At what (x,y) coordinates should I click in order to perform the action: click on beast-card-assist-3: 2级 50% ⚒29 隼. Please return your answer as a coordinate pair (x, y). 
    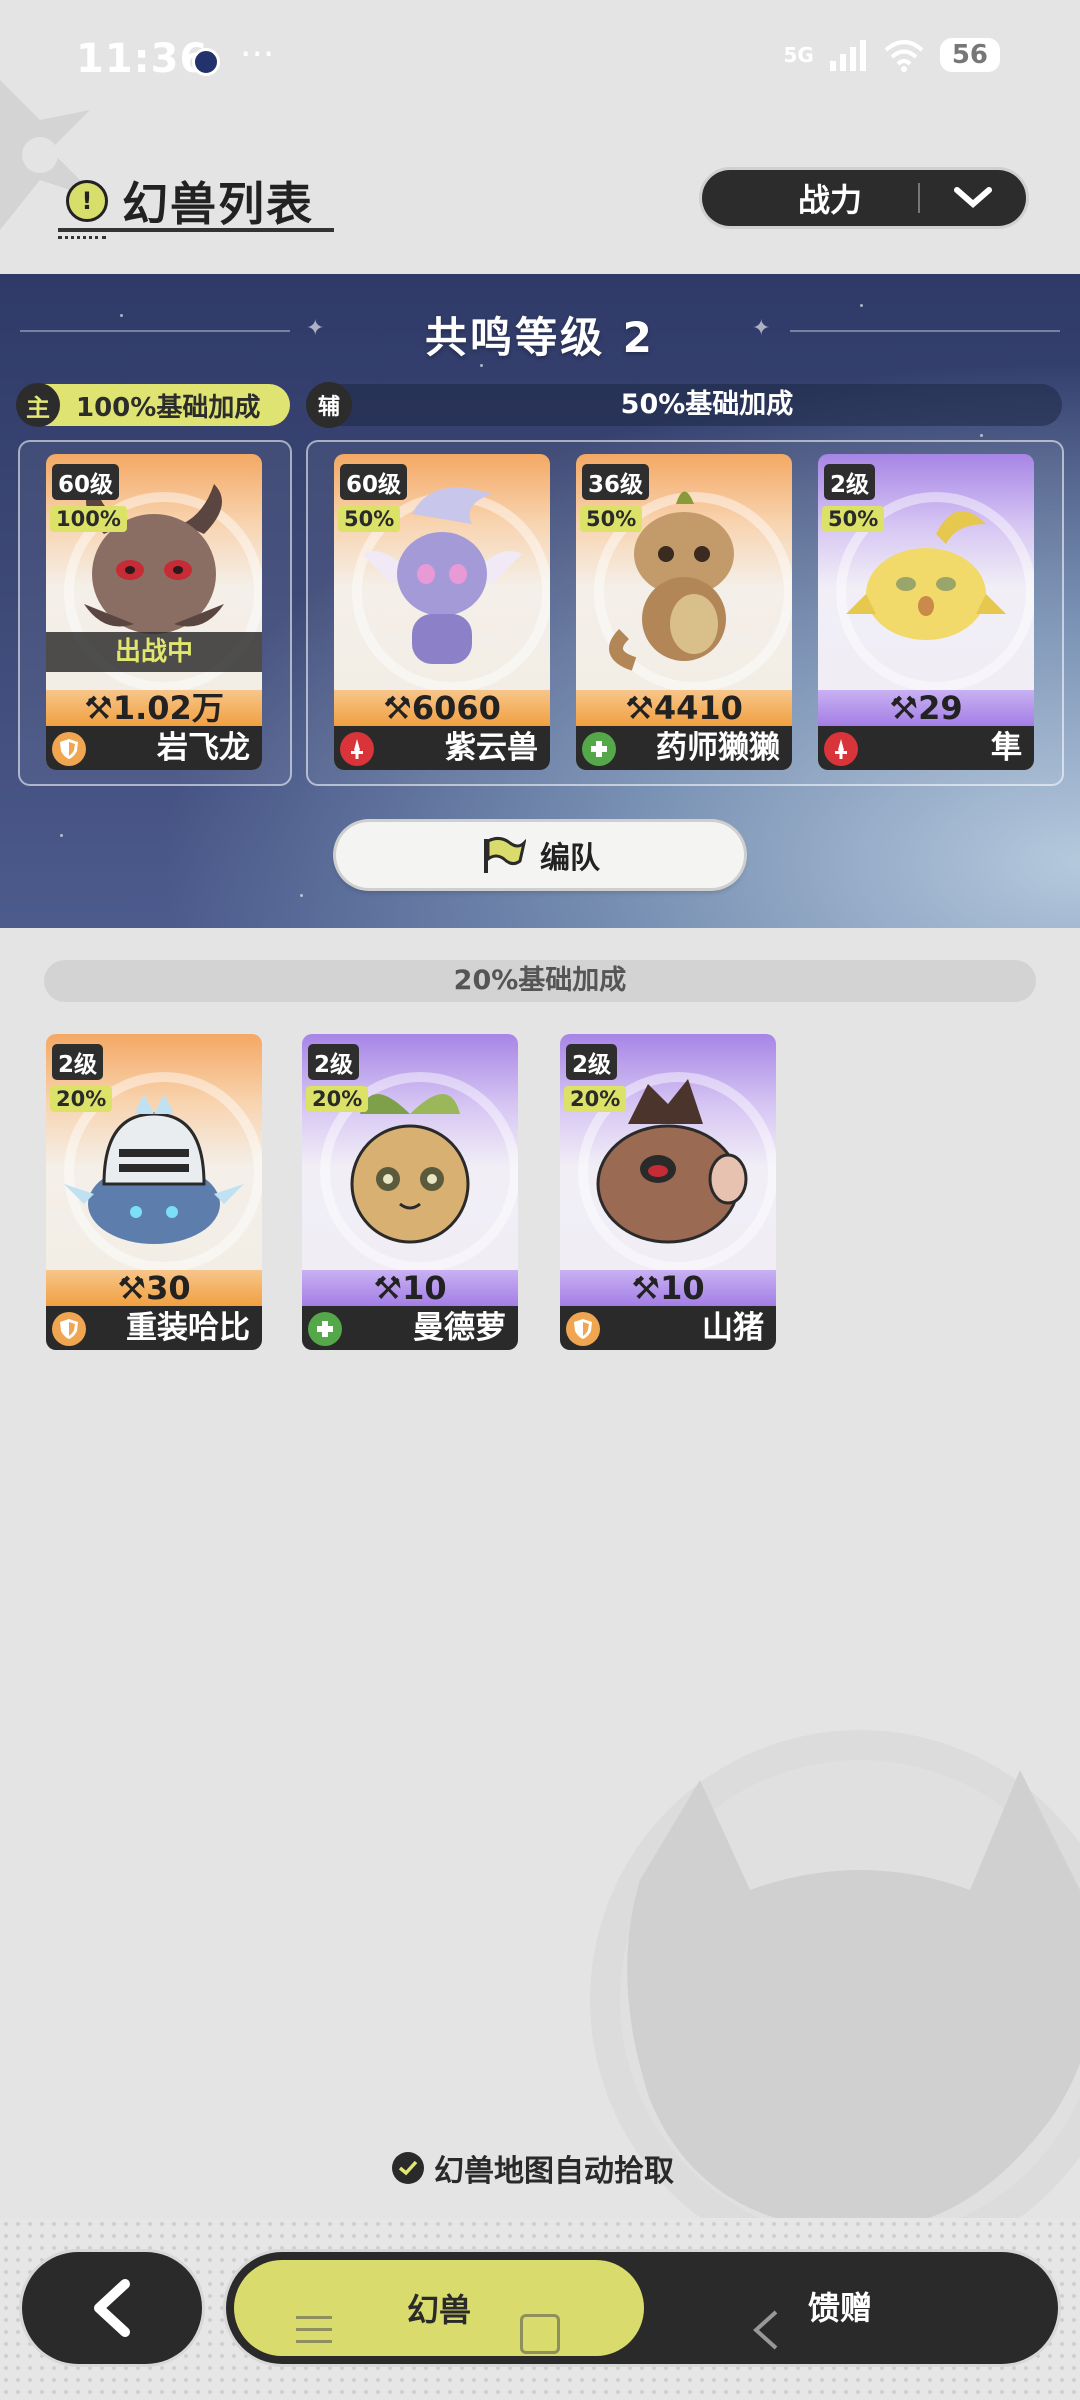
    Looking at the image, I should click on (926, 612).